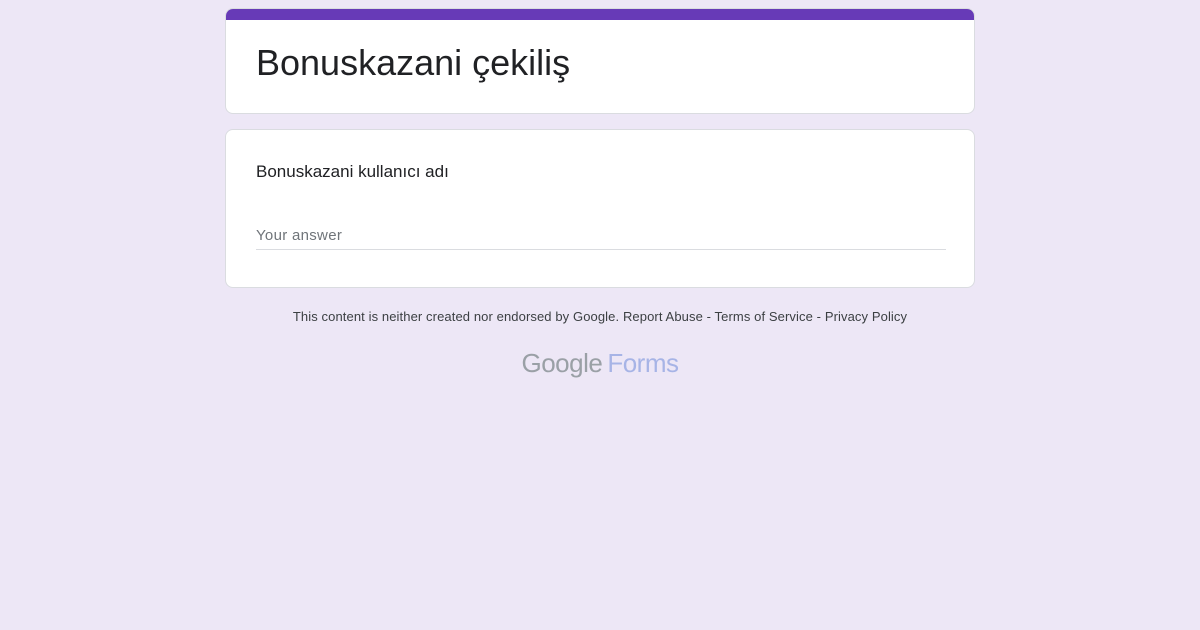  Describe the element at coordinates (413, 62) in the screenshot. I see `form-title: Bonuskazani çekiliş` at that location.